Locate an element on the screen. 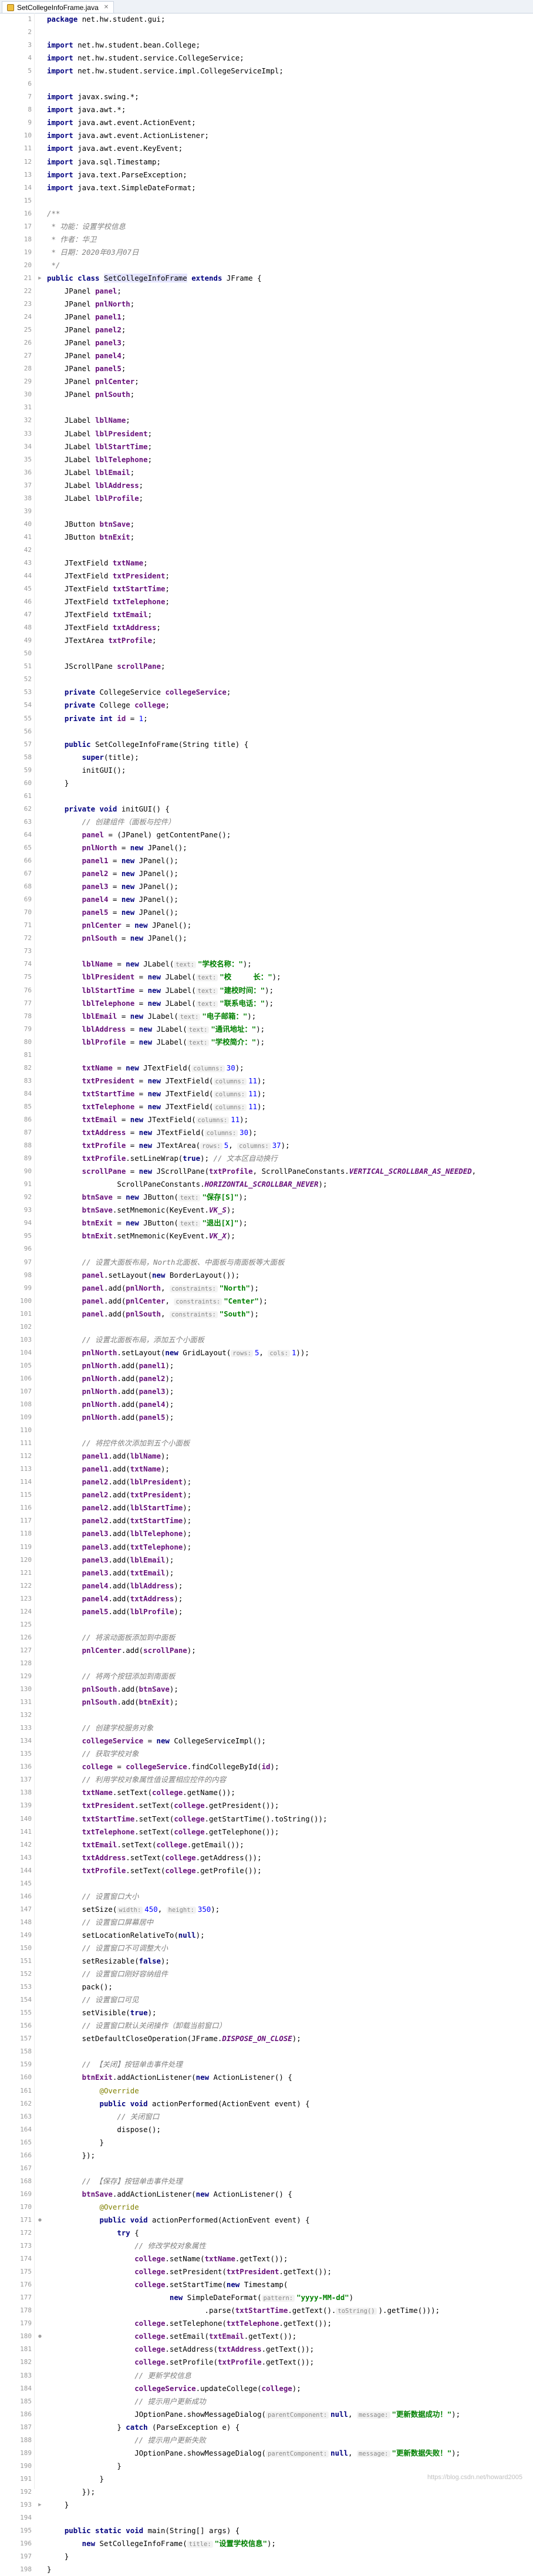 The height and width of the screenshot is (2576, 533). code-line: 58 super(title); is located at coordinates (266, 757).